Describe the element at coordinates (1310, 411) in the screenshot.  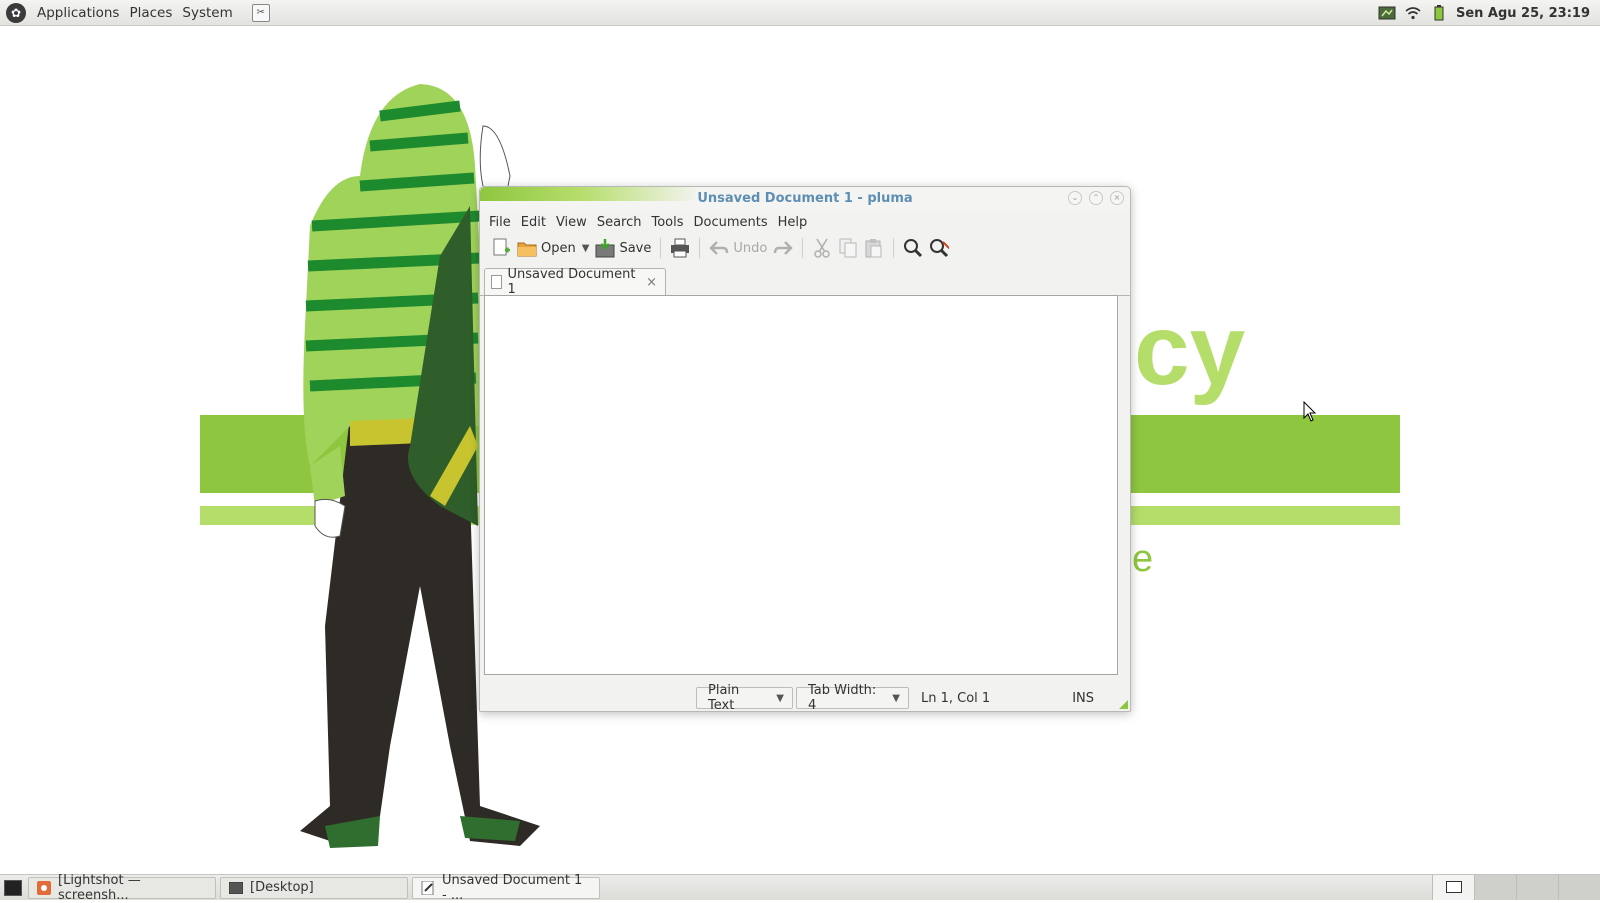
I see `mouse-pointer-icon` at that location.